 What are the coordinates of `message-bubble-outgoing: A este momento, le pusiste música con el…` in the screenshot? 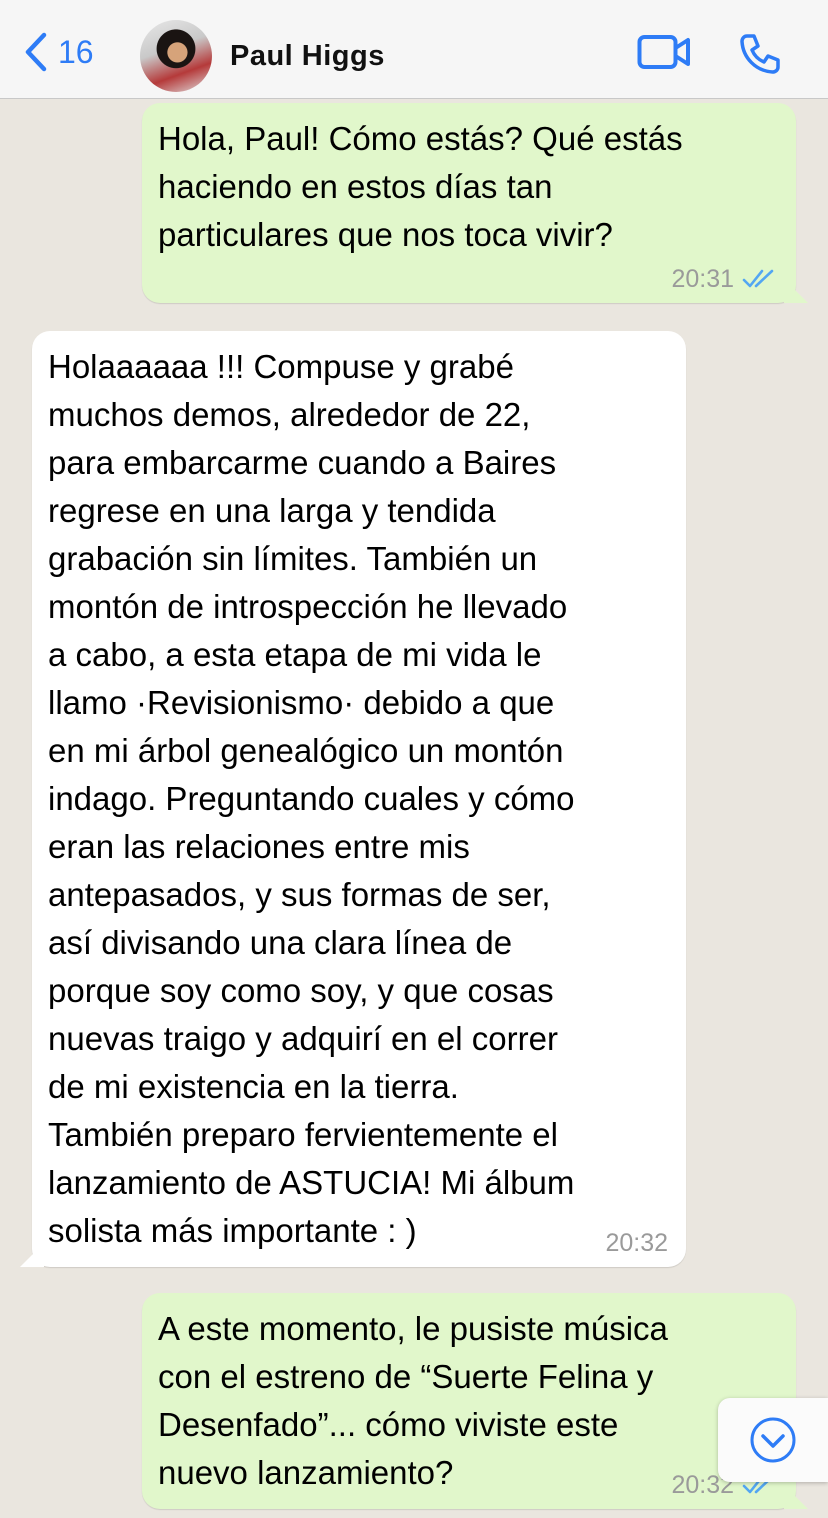 It's located at (475, 1401).